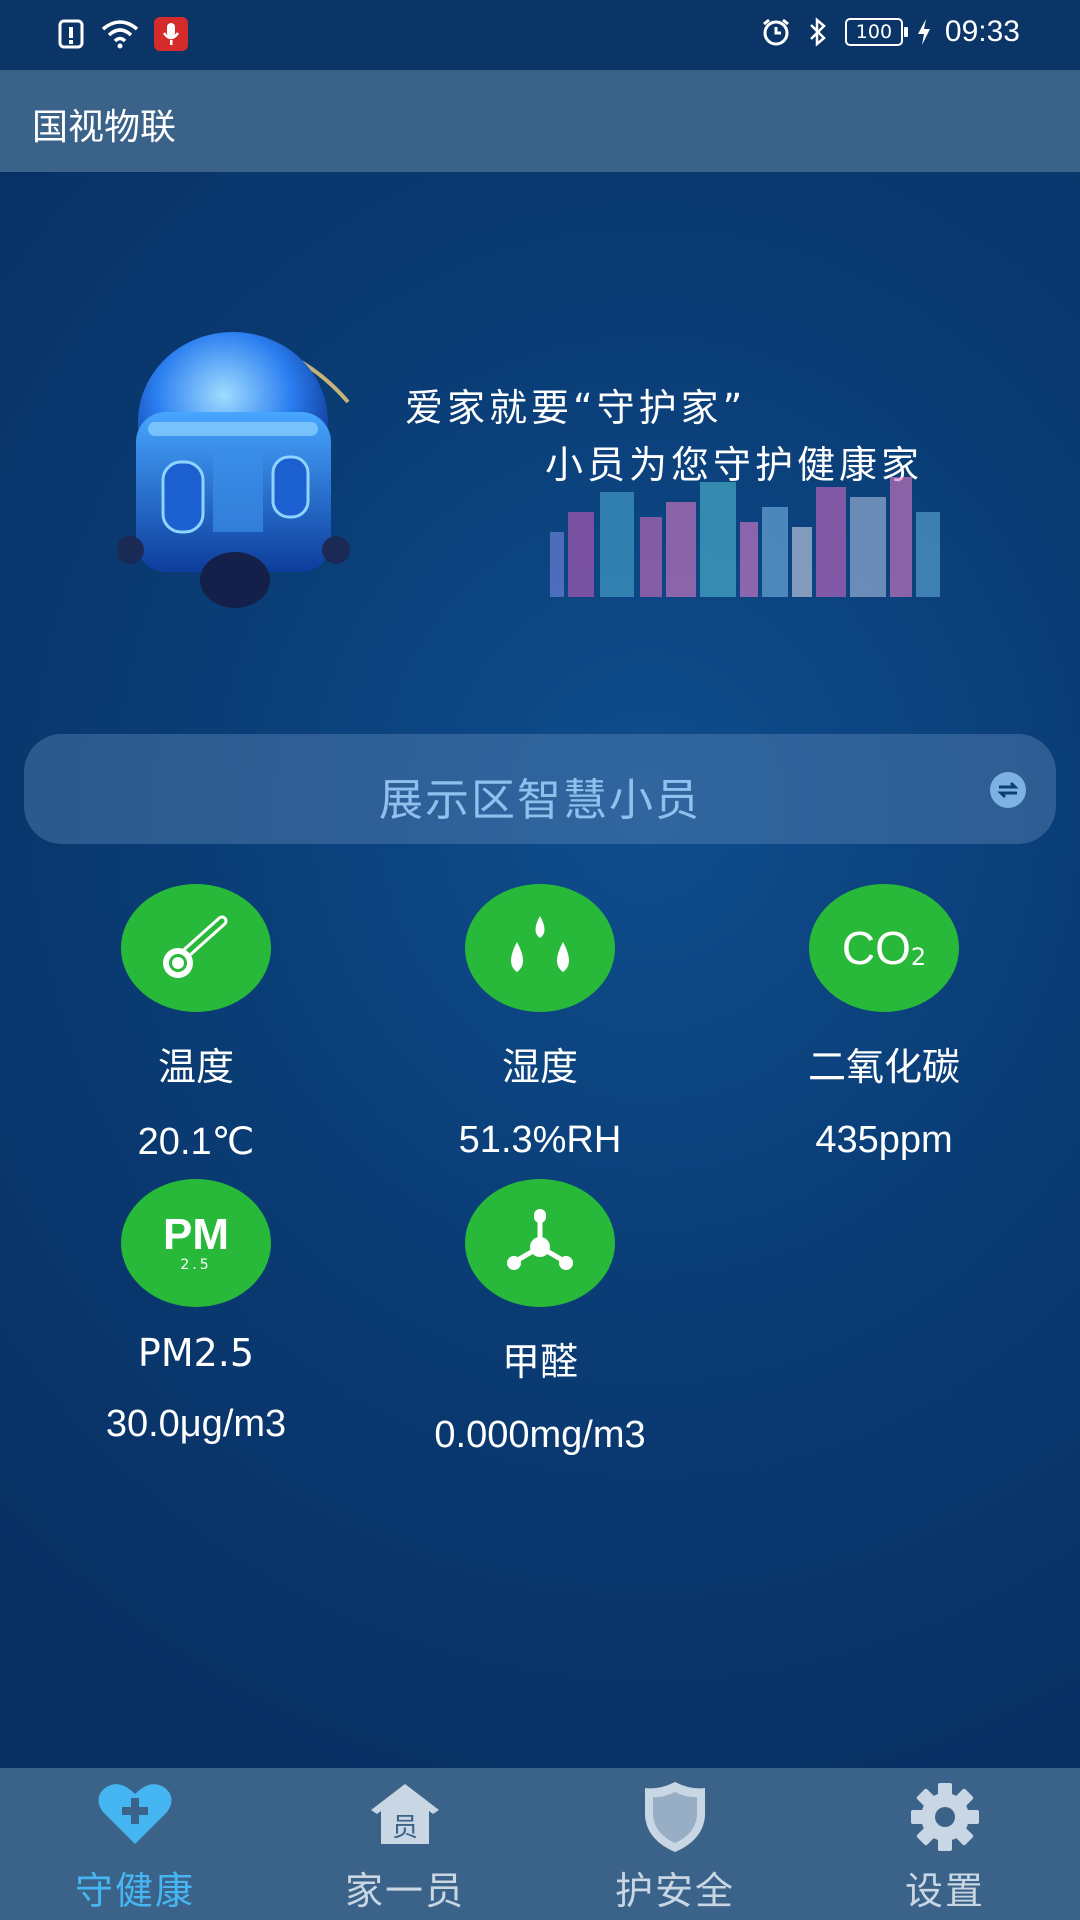 The height and width of the screenshot is (1920, 1080). Describe the element at coordinates (405, 1828) in the screenshot. I see `house-icon-text: 员` at that location.